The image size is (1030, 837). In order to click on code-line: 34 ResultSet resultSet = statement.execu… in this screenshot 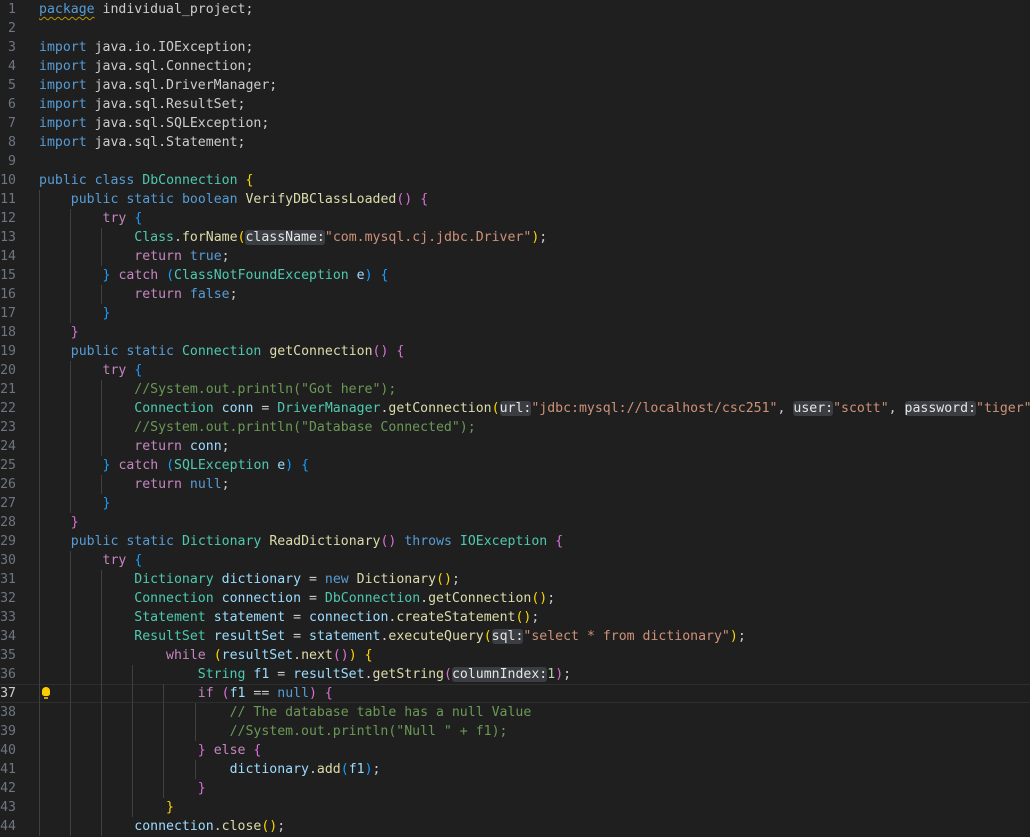, I will do `click(515, 636)`.